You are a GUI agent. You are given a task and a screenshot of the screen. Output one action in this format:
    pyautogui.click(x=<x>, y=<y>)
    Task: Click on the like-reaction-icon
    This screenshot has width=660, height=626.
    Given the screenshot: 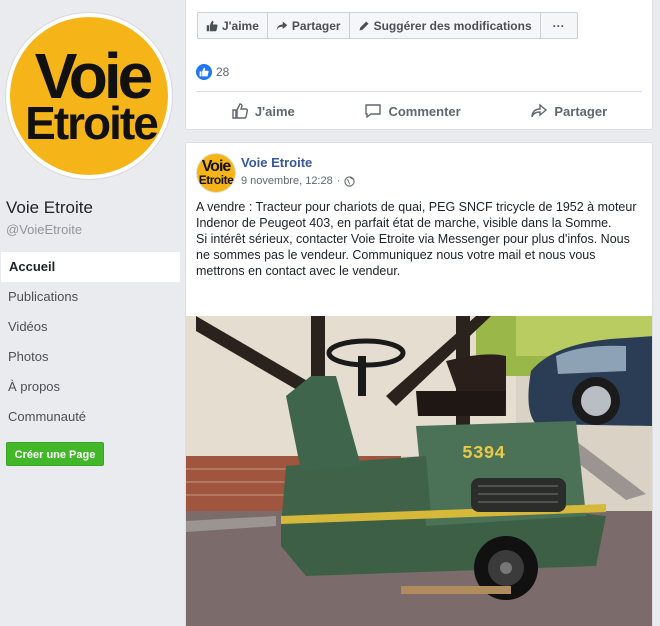 What is the action you would take?
    pyautogui.click(x=204, y=72)
    